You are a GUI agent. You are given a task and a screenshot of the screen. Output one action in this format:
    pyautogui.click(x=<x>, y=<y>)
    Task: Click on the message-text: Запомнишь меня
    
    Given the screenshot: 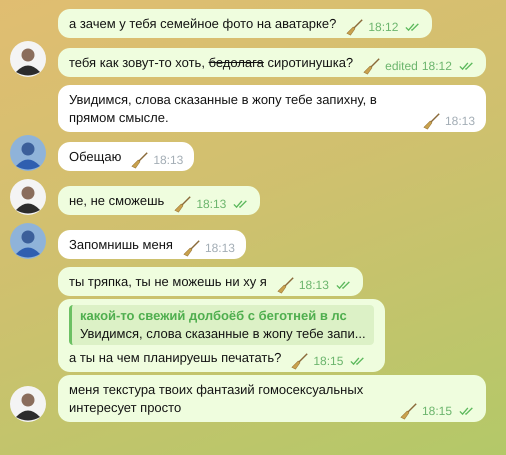 What is the action you would take?
    pyautogui.click(x=121, y=245)
    